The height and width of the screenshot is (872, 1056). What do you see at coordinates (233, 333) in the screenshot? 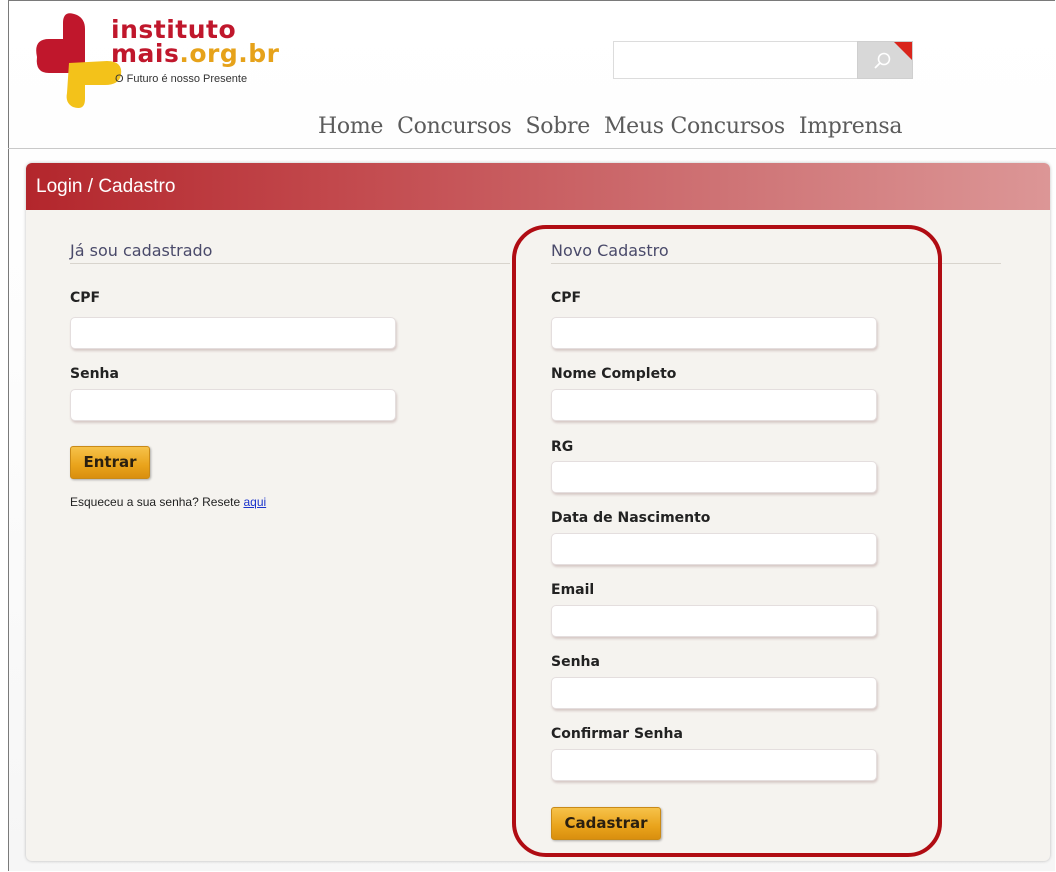
I see `login-cpf-input` at bounding box center [233, 333].